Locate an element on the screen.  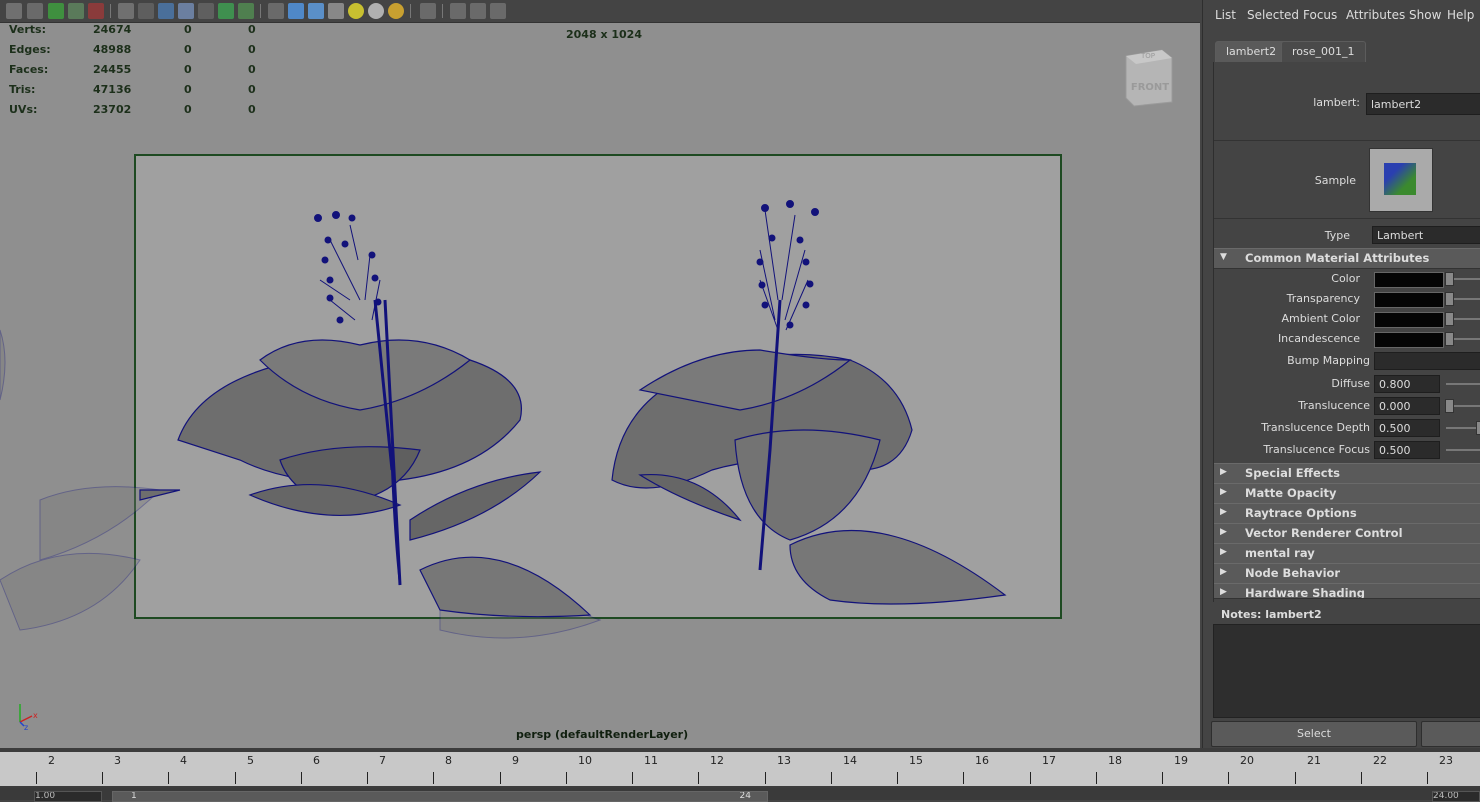
default-material-icon is located at coordinates (276, 11).